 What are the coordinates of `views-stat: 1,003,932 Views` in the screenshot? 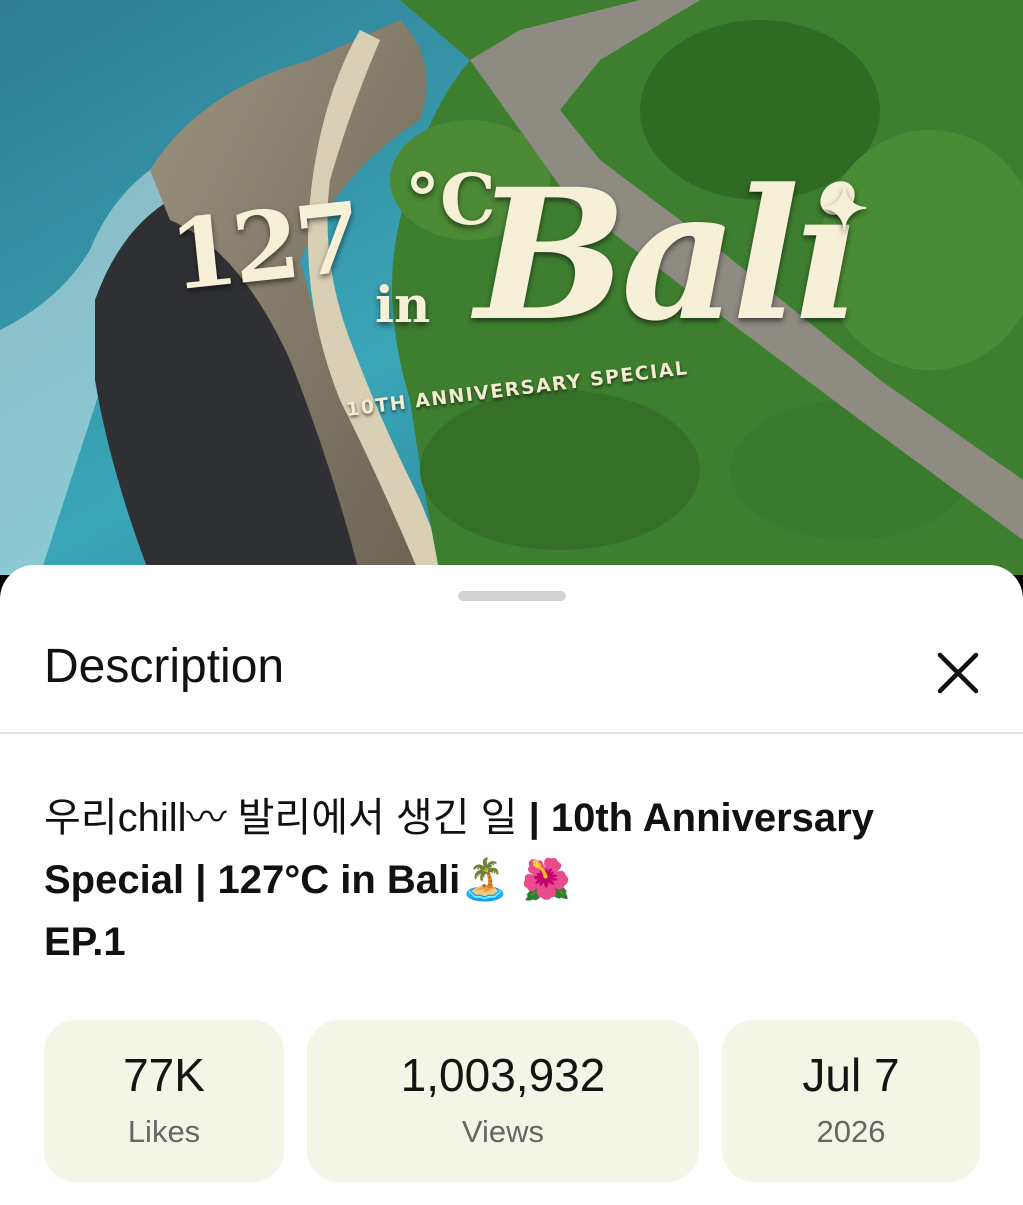 It's located at (503, 1101).